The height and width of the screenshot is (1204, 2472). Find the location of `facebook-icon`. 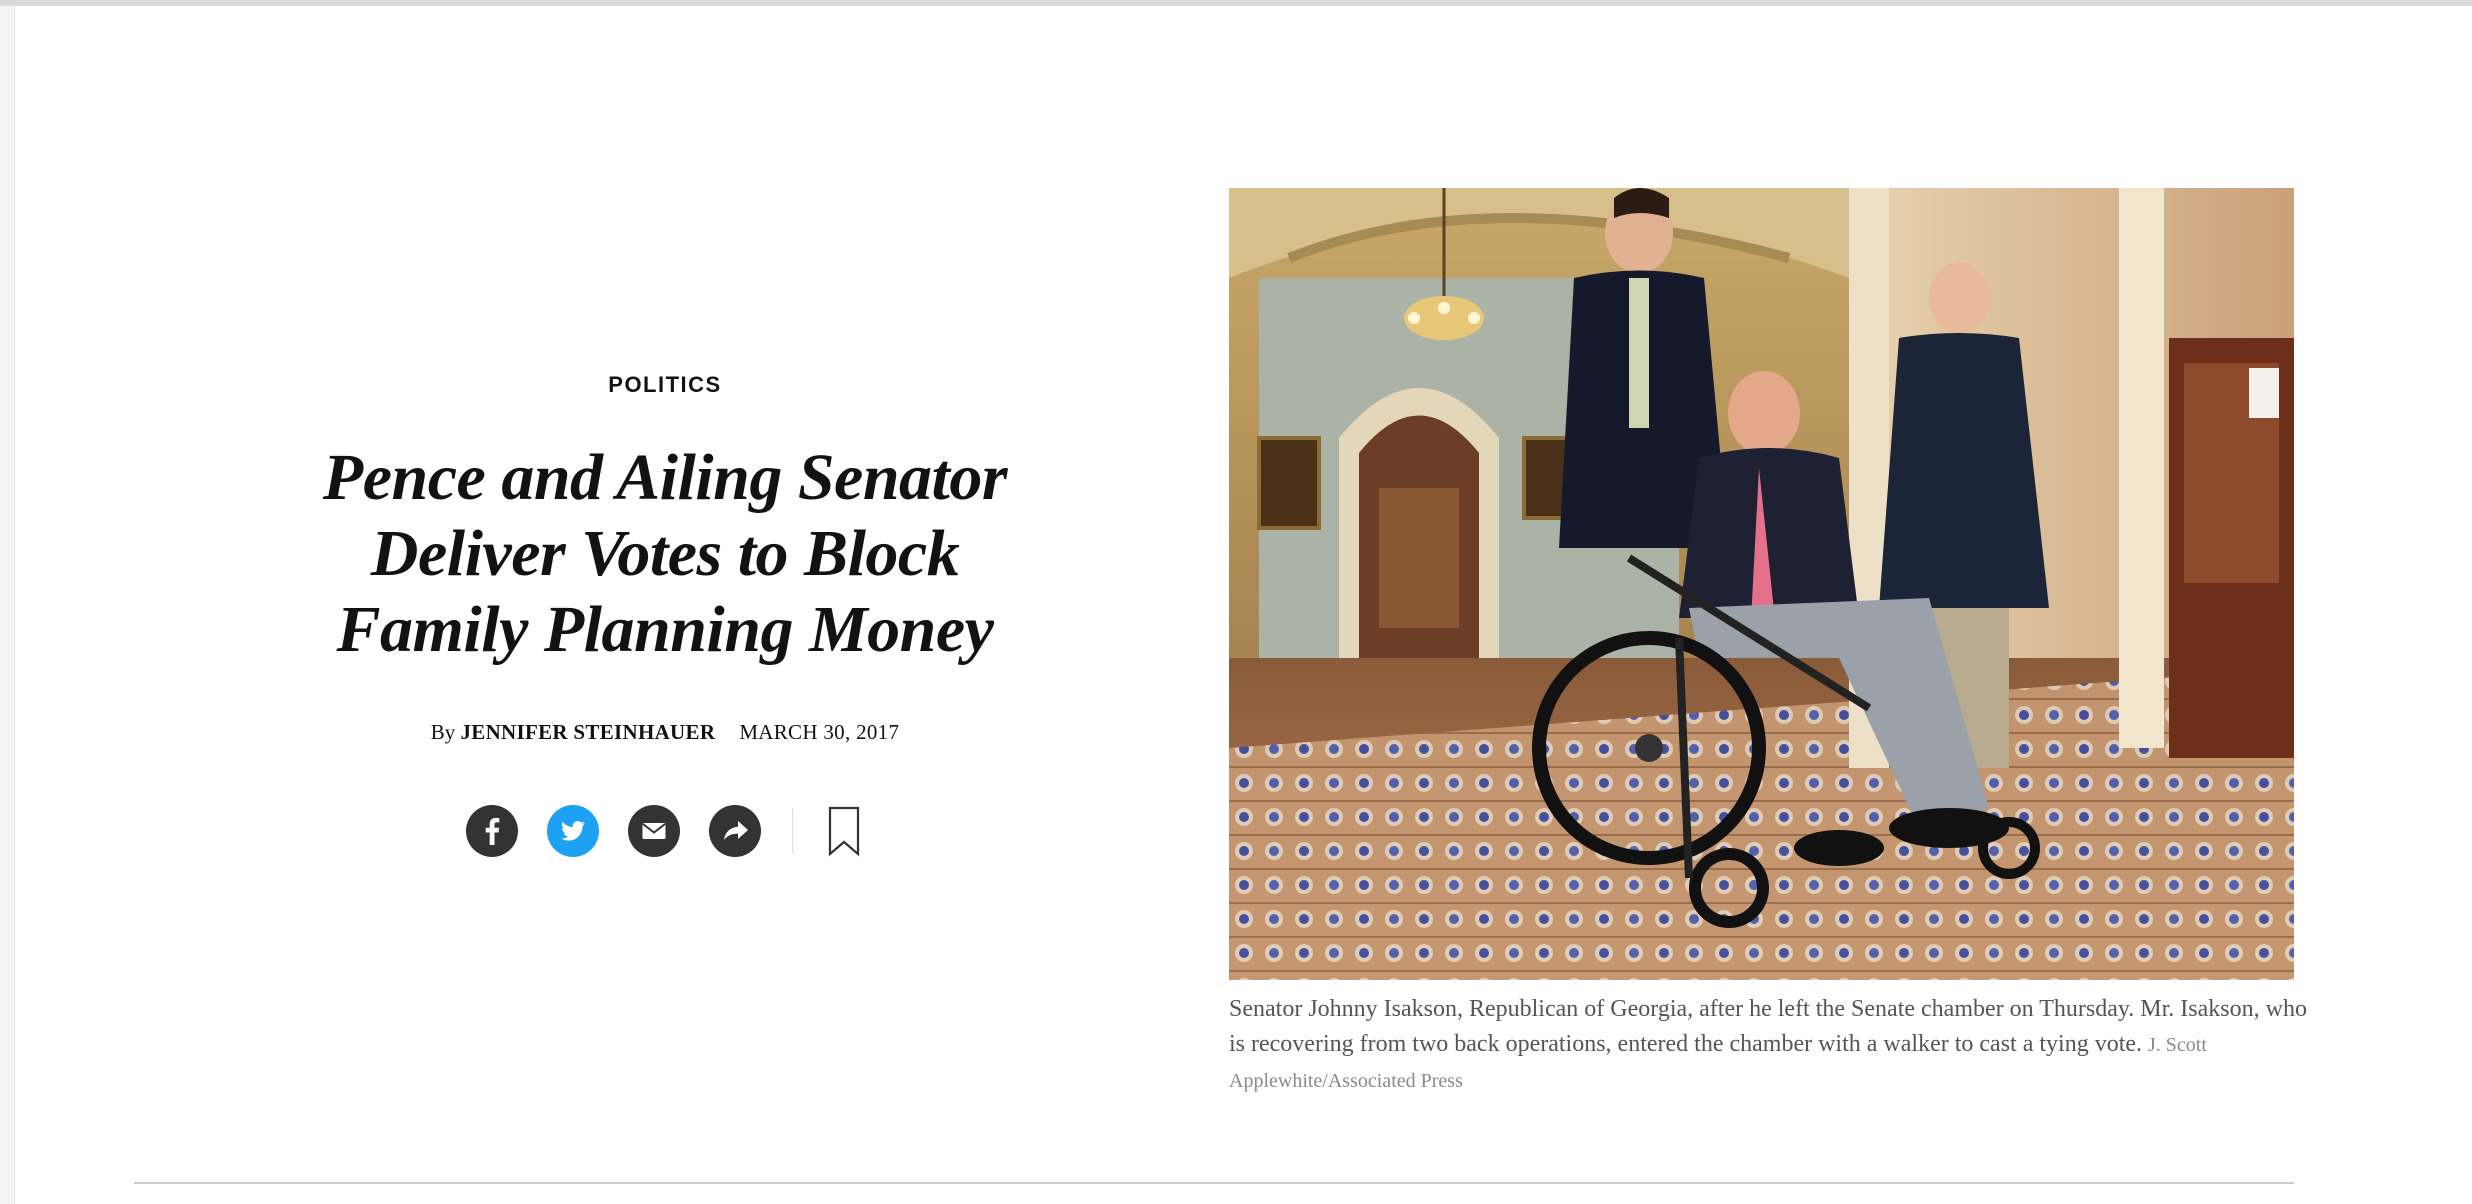

facebook-icon is located at coordinates (492, 831).